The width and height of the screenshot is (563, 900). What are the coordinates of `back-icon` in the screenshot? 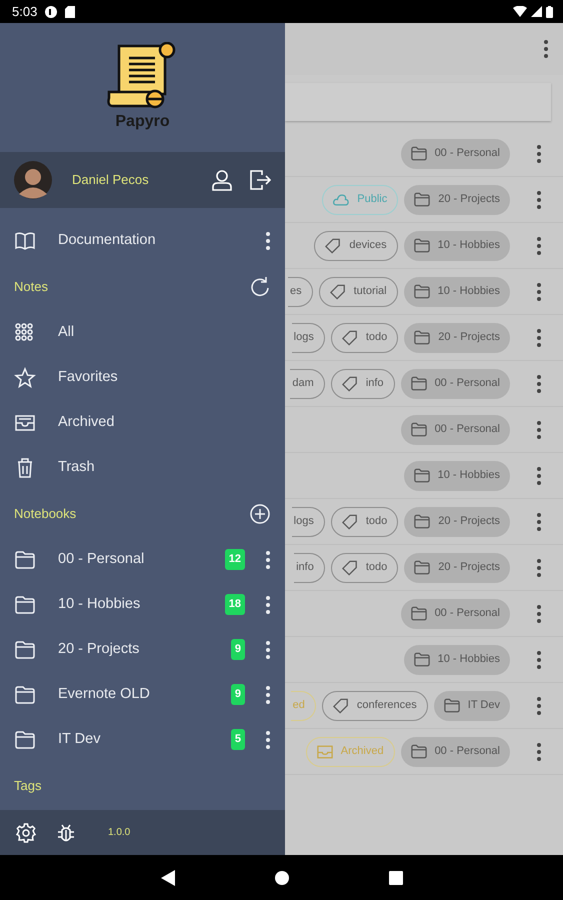 It's located at (167, 878).